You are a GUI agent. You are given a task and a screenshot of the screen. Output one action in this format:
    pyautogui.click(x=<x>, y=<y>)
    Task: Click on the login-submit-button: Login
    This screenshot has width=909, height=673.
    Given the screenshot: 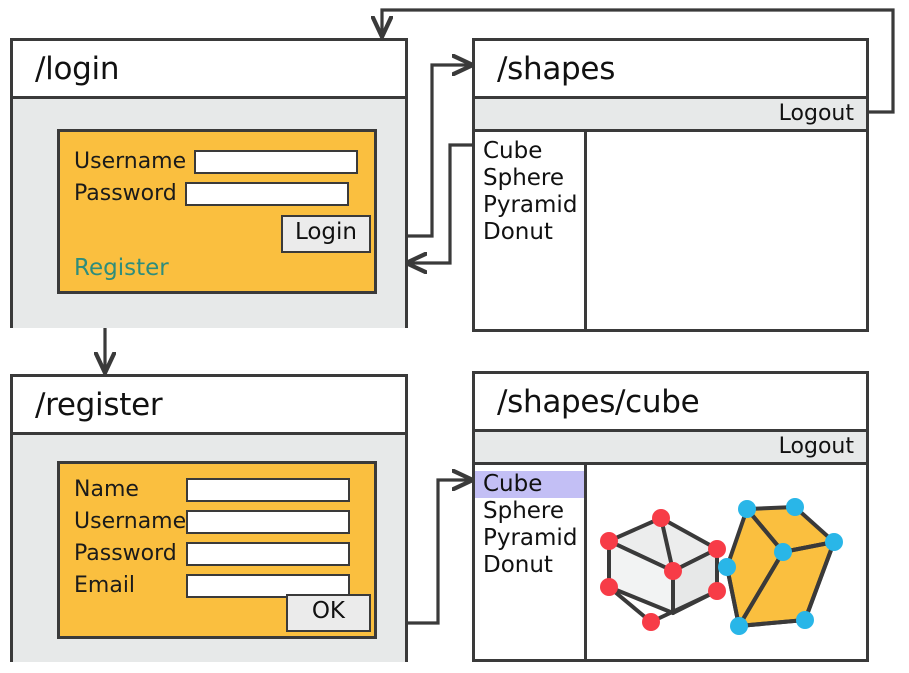 What is the action you would take?
    pyautogui.click(x=325, y=234)
    